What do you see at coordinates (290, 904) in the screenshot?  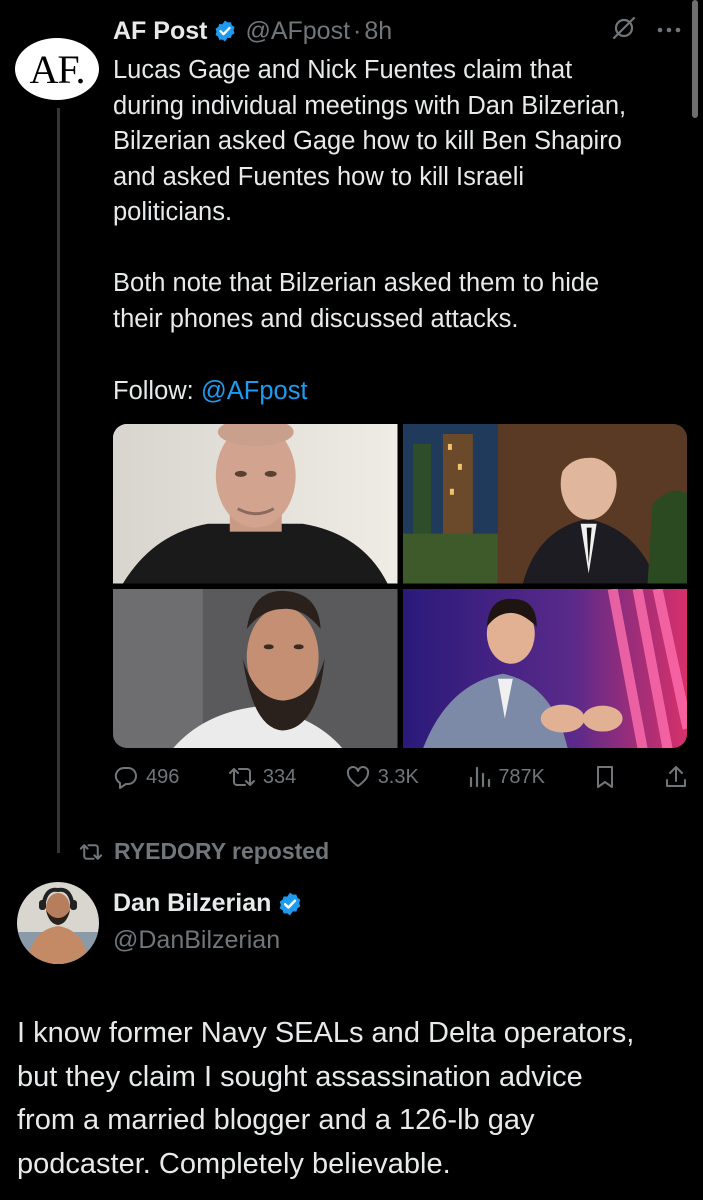 I see `dan-verified-badge-icon` at bounding box center [290, 904].